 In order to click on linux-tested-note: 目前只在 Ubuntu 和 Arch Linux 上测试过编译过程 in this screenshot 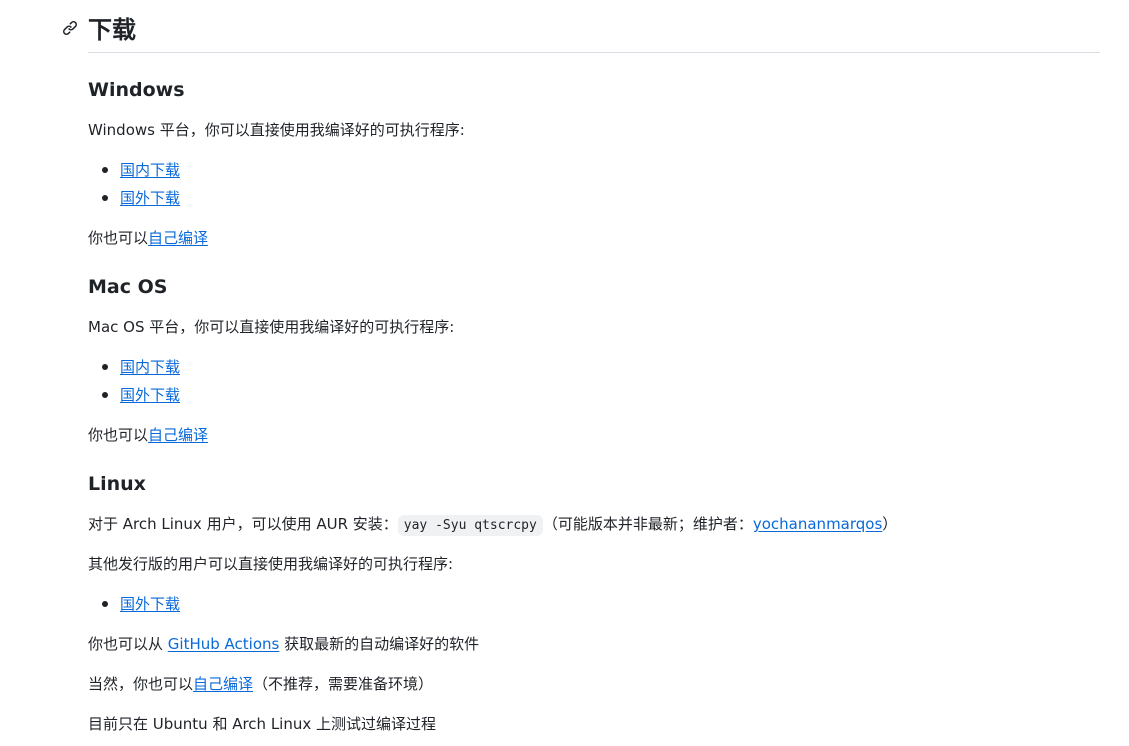, I will do `click(262, 724)`.